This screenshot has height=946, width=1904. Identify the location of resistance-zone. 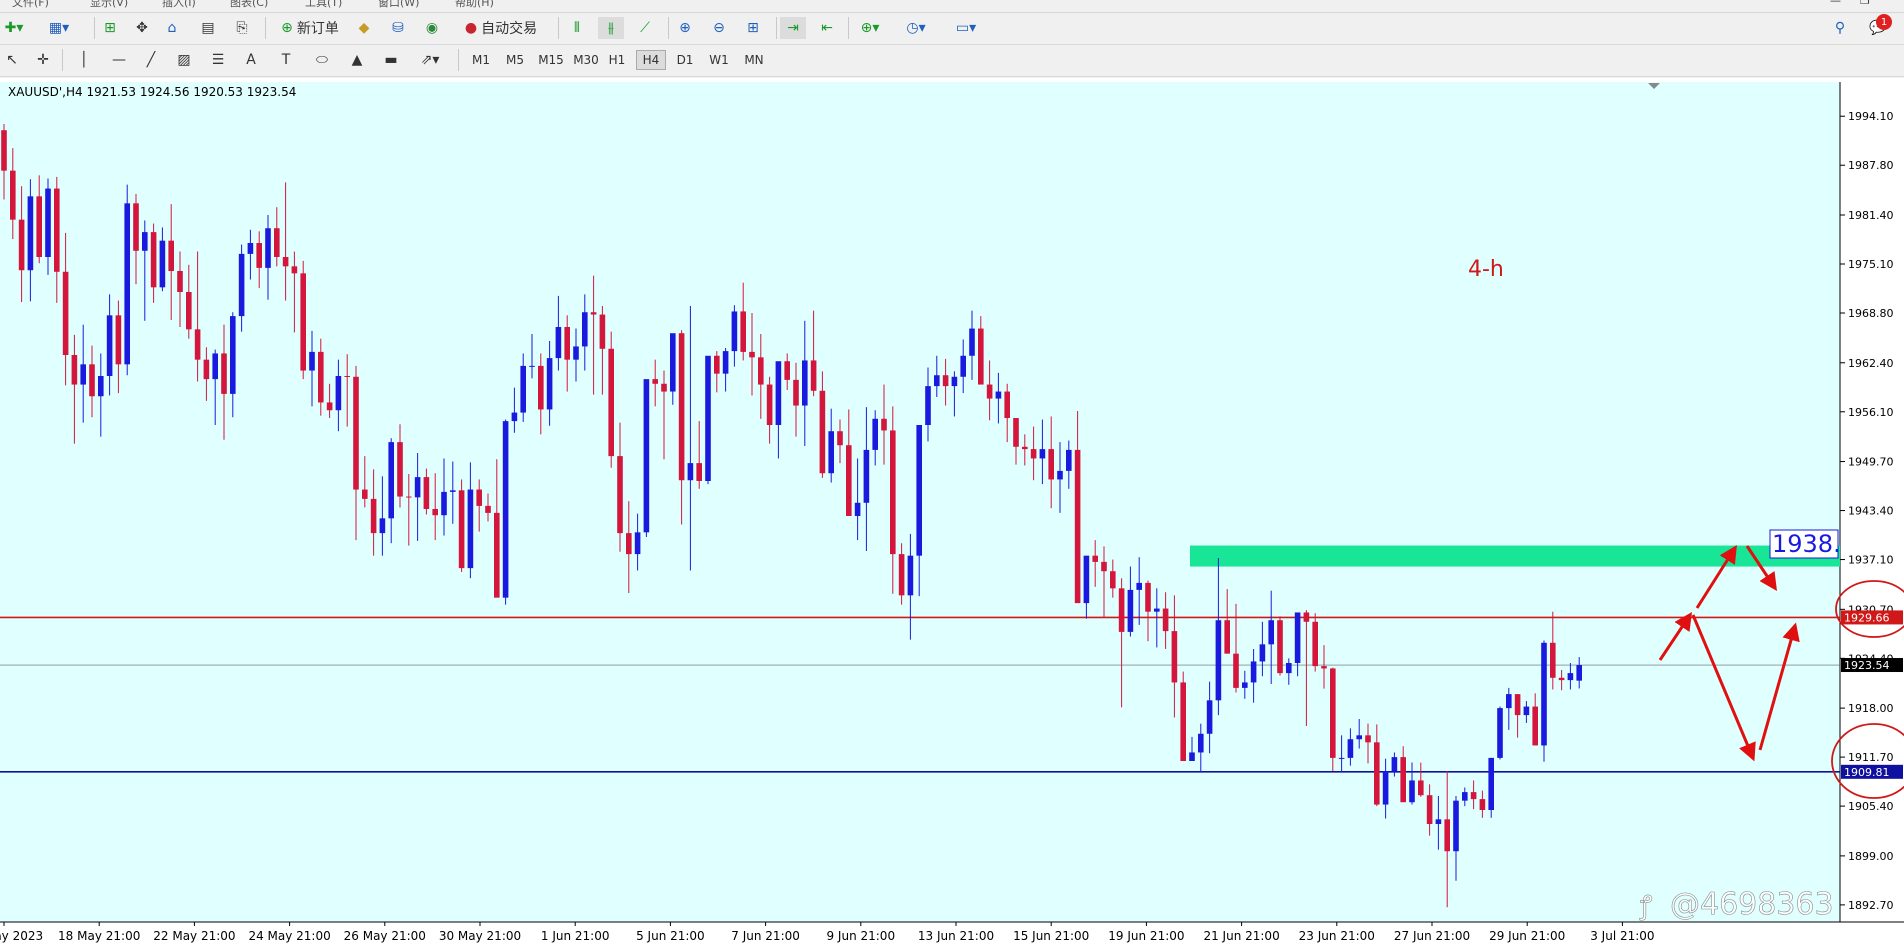
(1515, 556).